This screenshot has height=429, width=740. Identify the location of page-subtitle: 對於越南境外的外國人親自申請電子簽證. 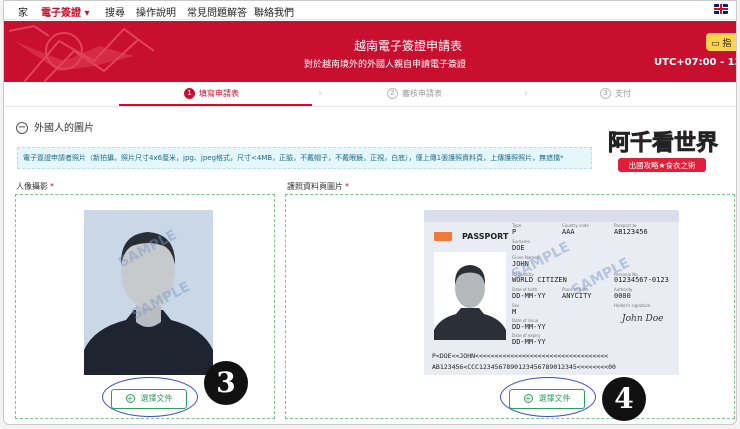
(385, 65).